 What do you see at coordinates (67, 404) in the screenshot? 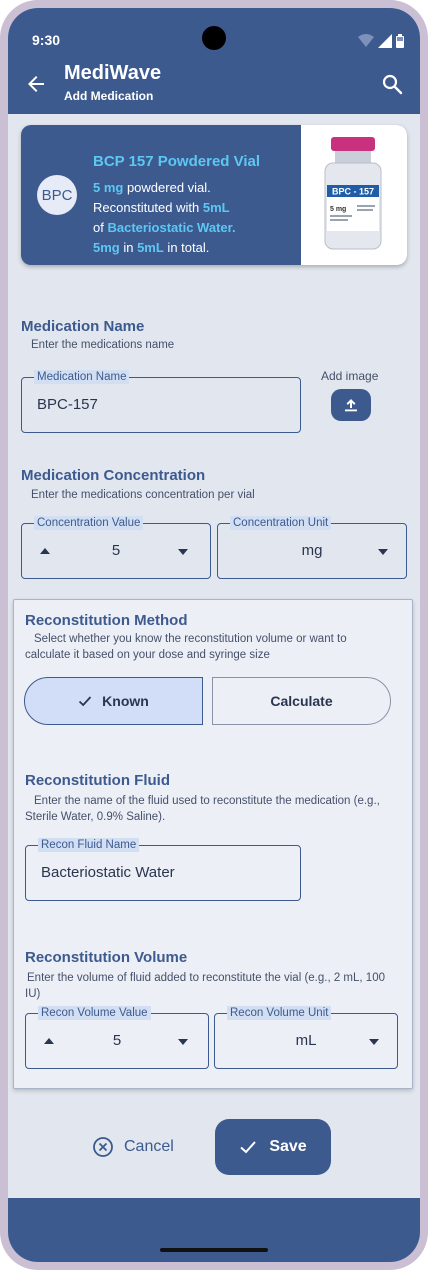
I see `medication-name-value: BPC-157` at bounding box center [67, 404].